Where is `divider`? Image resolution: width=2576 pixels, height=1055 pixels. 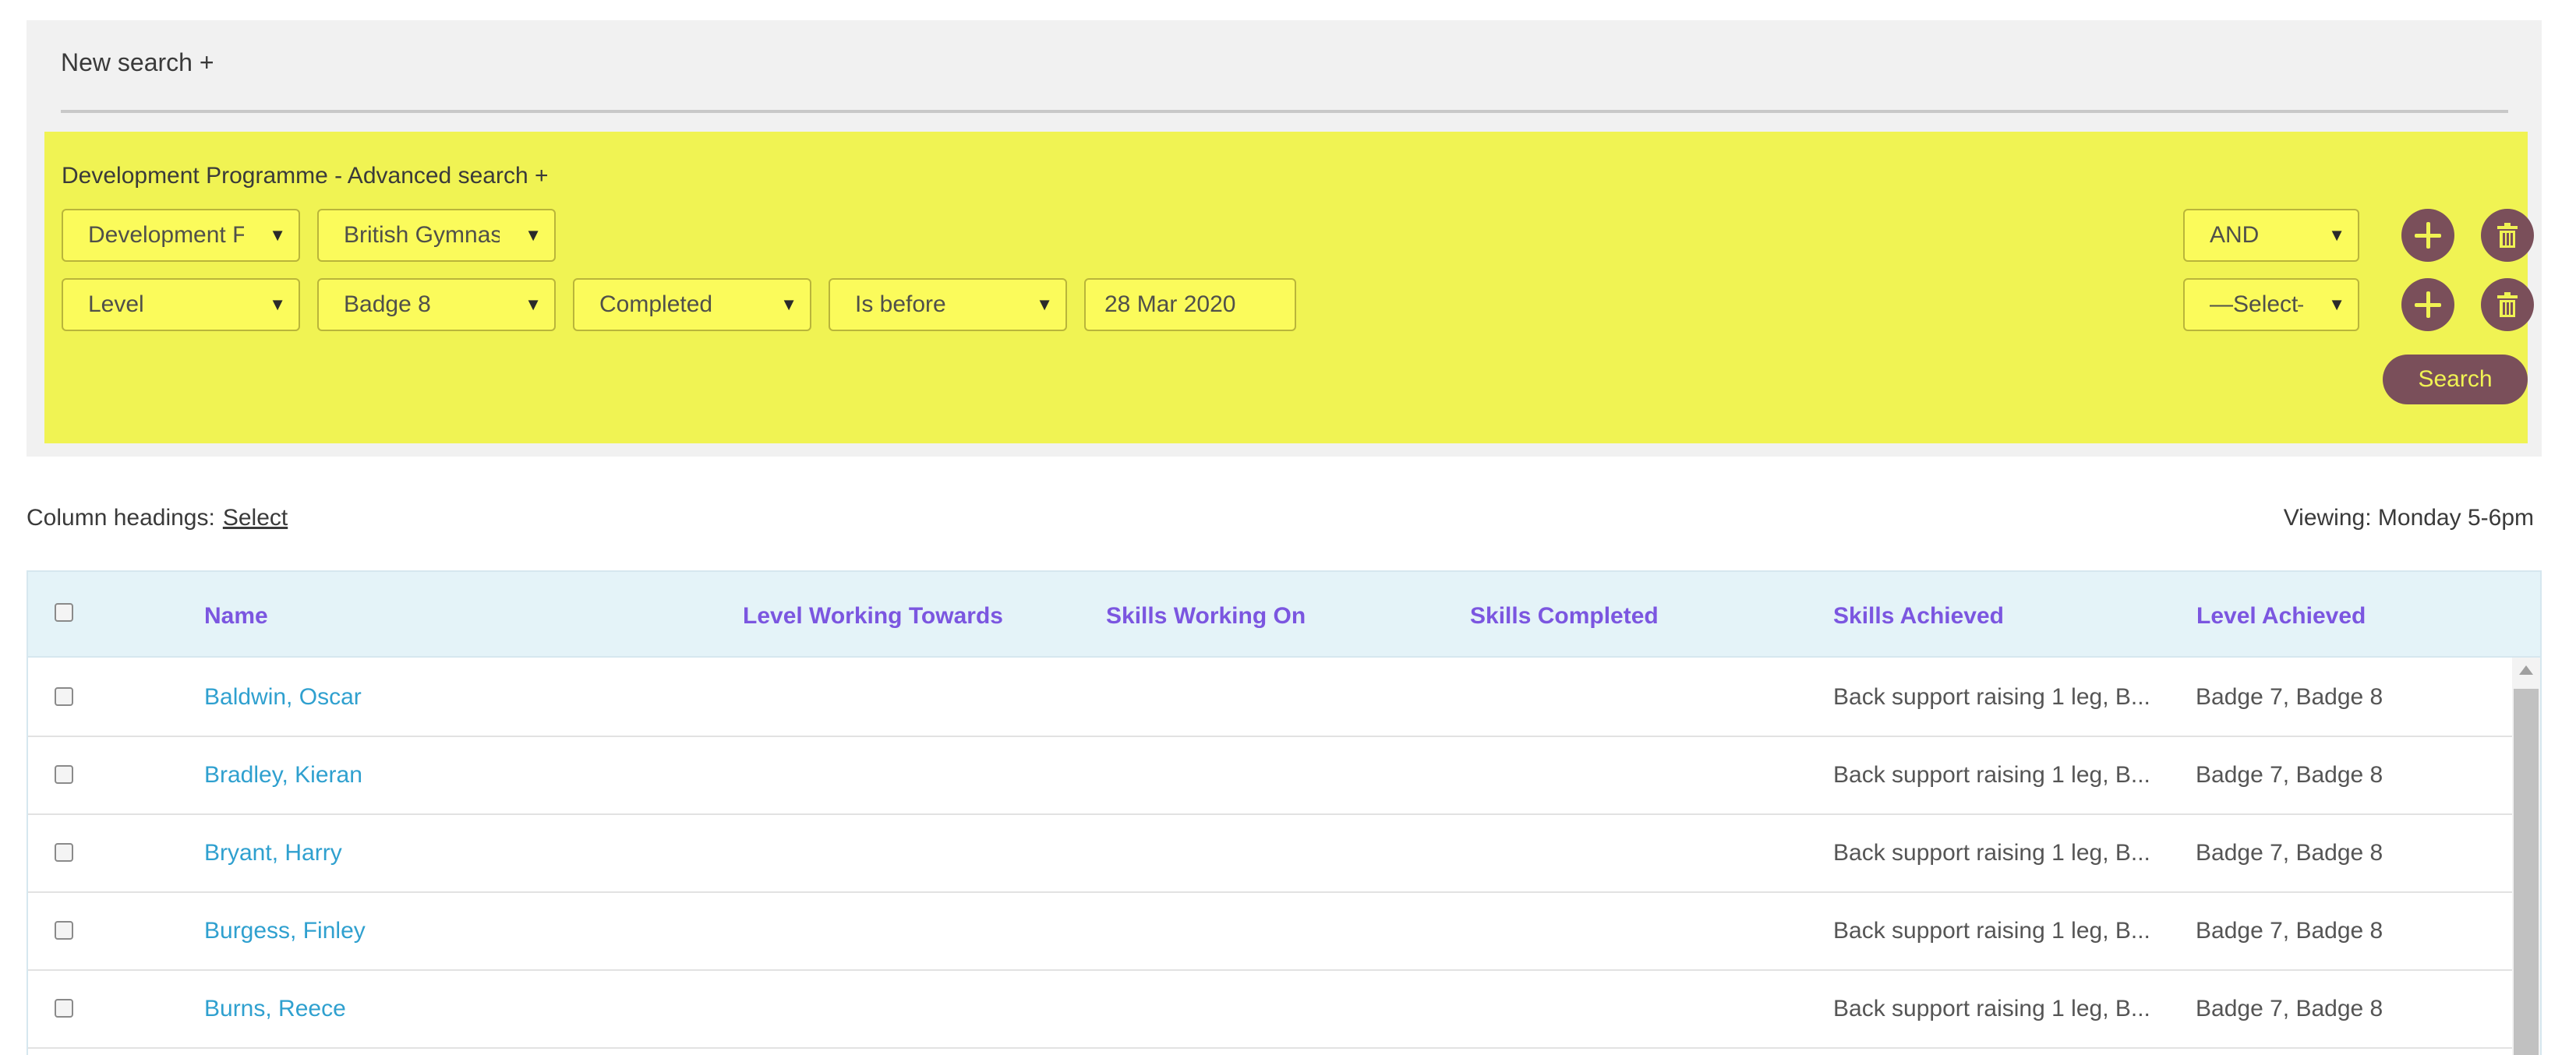
divider is located at coordinates (1284, 111).